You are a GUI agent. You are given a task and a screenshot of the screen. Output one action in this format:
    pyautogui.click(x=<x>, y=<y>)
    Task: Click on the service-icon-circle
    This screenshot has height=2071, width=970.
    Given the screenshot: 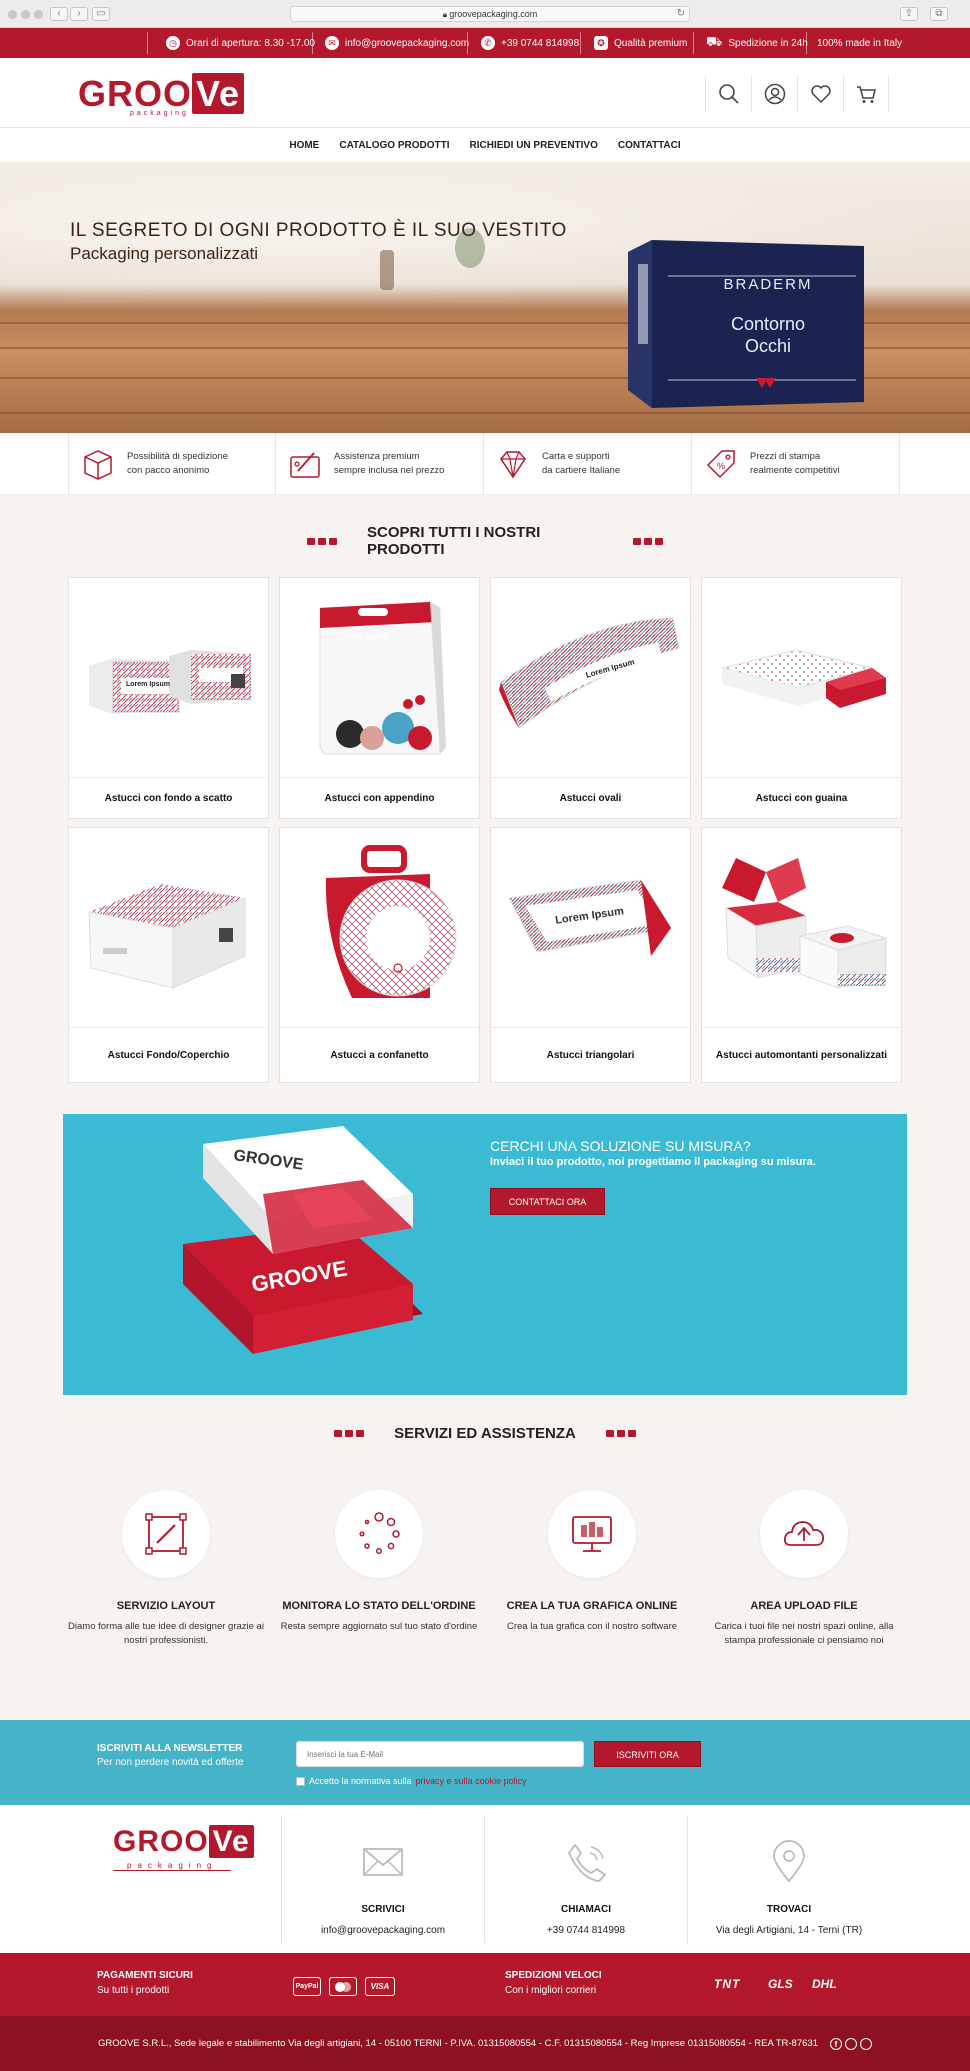 What is the action you would take?
    pyautogui.click(x=592, y=1534)
    